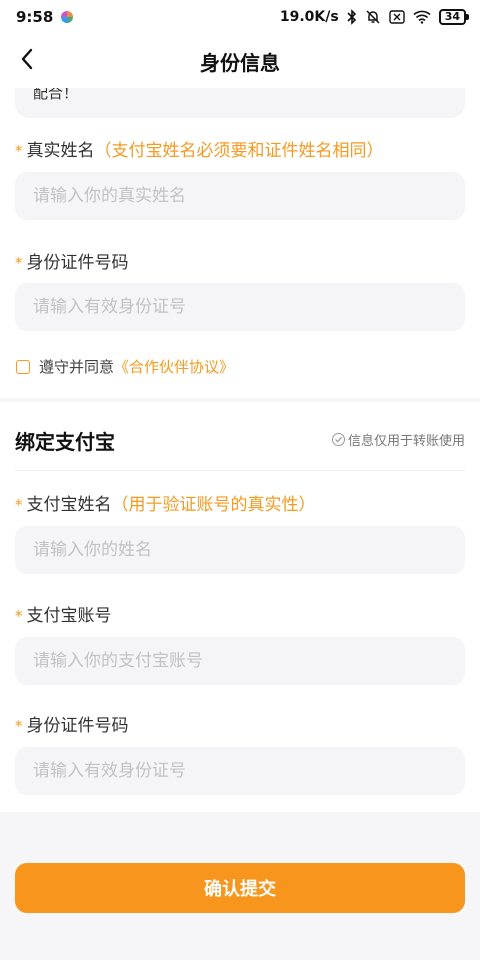 Image resolution: width=480 pixels, height=960 pixels. What do you see at coordinates (240, 307) in the screenshot?
I see `id-number-input` at bounding box center [240, 307].